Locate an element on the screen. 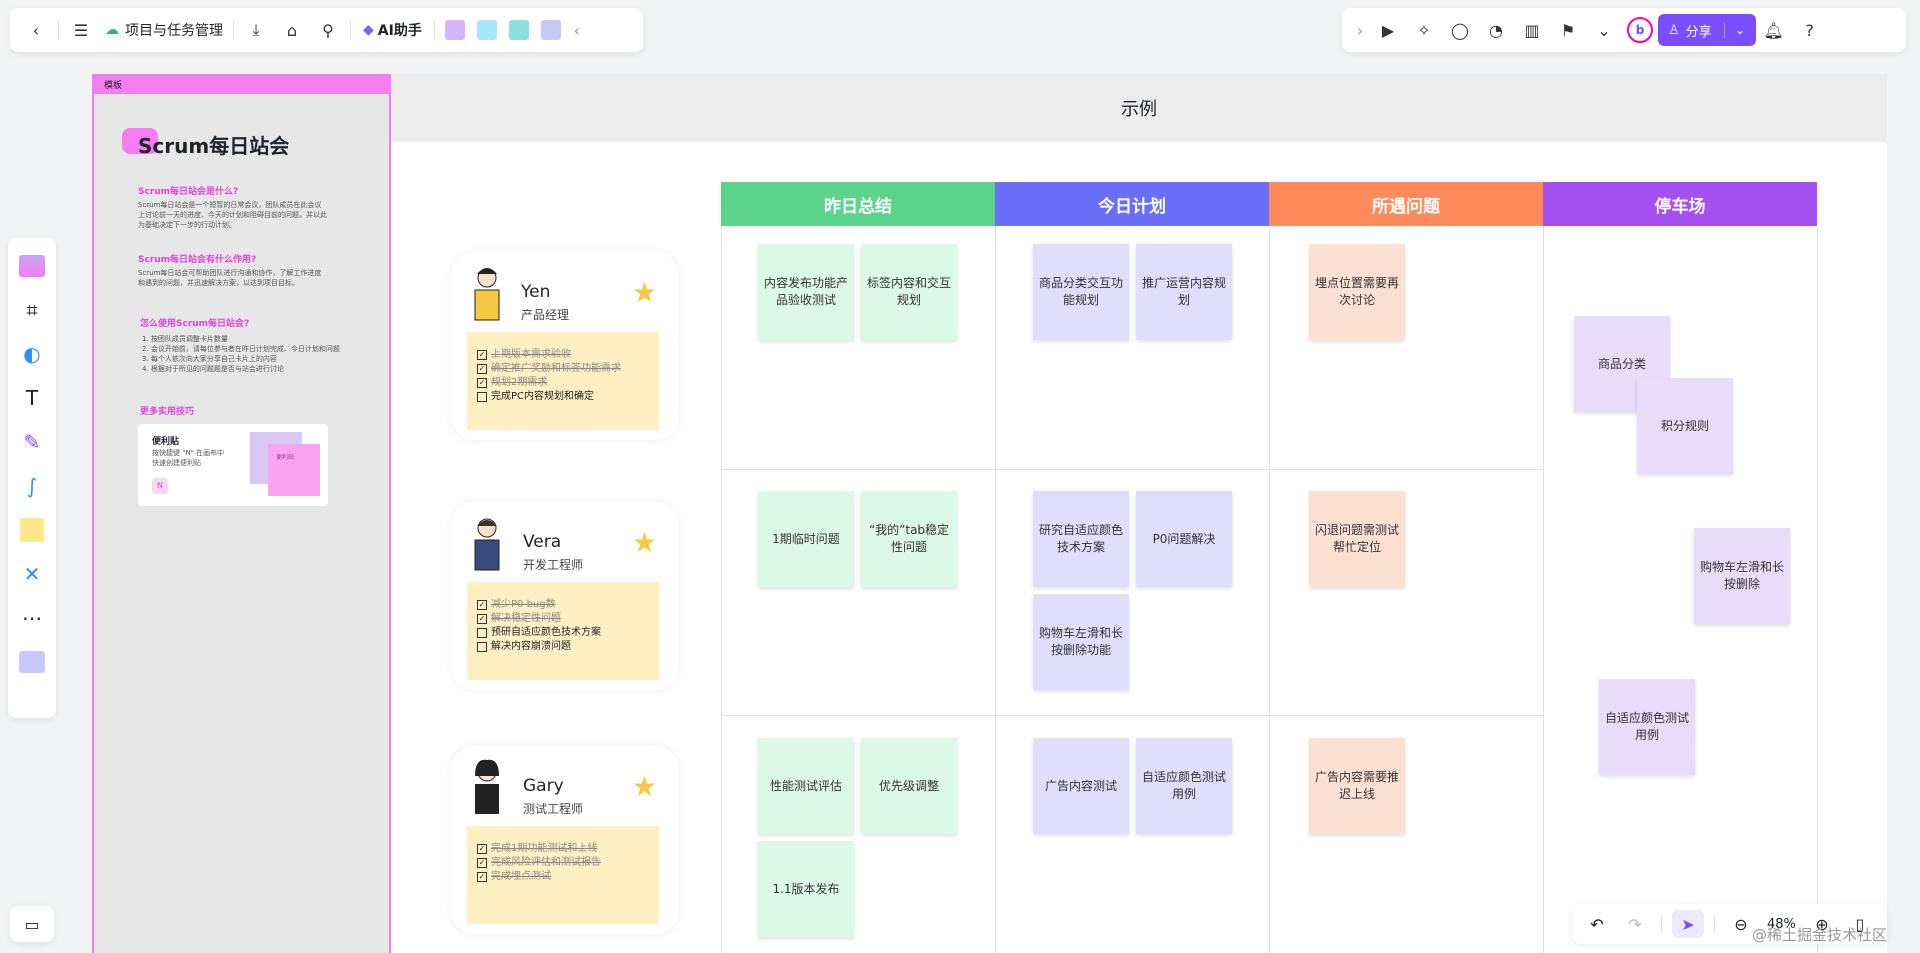 Image resolution: width=1920 pixels, height=953 pixels. select-pointer-icon: ➤ is located at coordinates (1688, 924).